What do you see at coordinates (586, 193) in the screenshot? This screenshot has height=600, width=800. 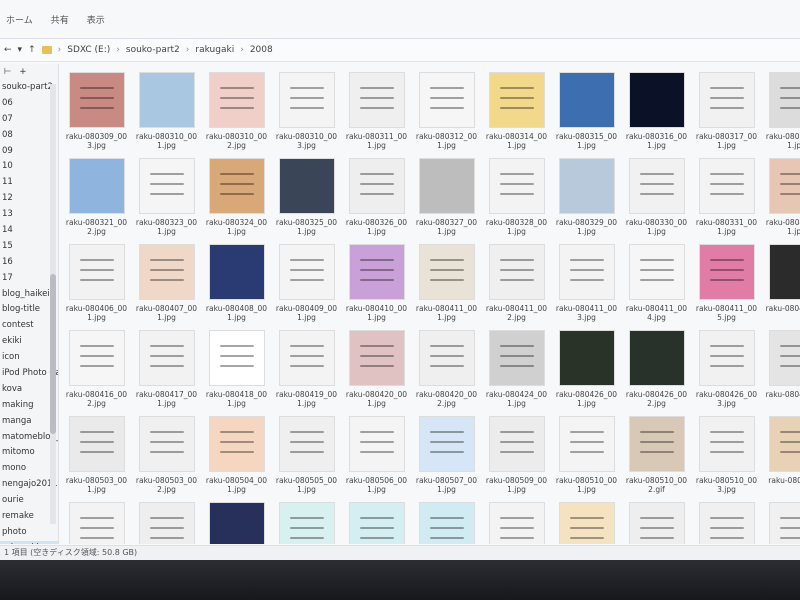 I see `file-item: raku-080329_001.jpg` at bounding box center [586, 193].